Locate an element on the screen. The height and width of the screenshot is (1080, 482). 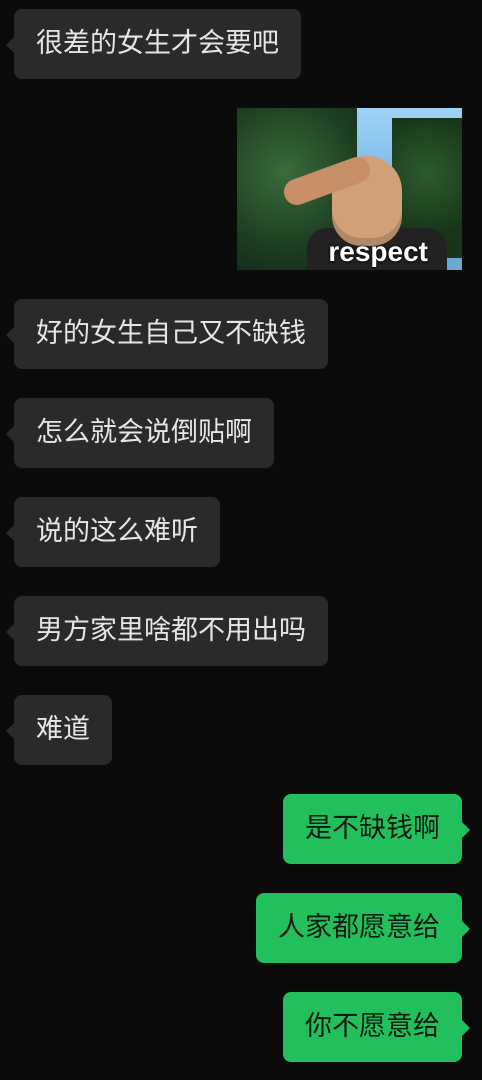
message-text: 很差的女生才会要吧 is located at coordinates (157, 43).